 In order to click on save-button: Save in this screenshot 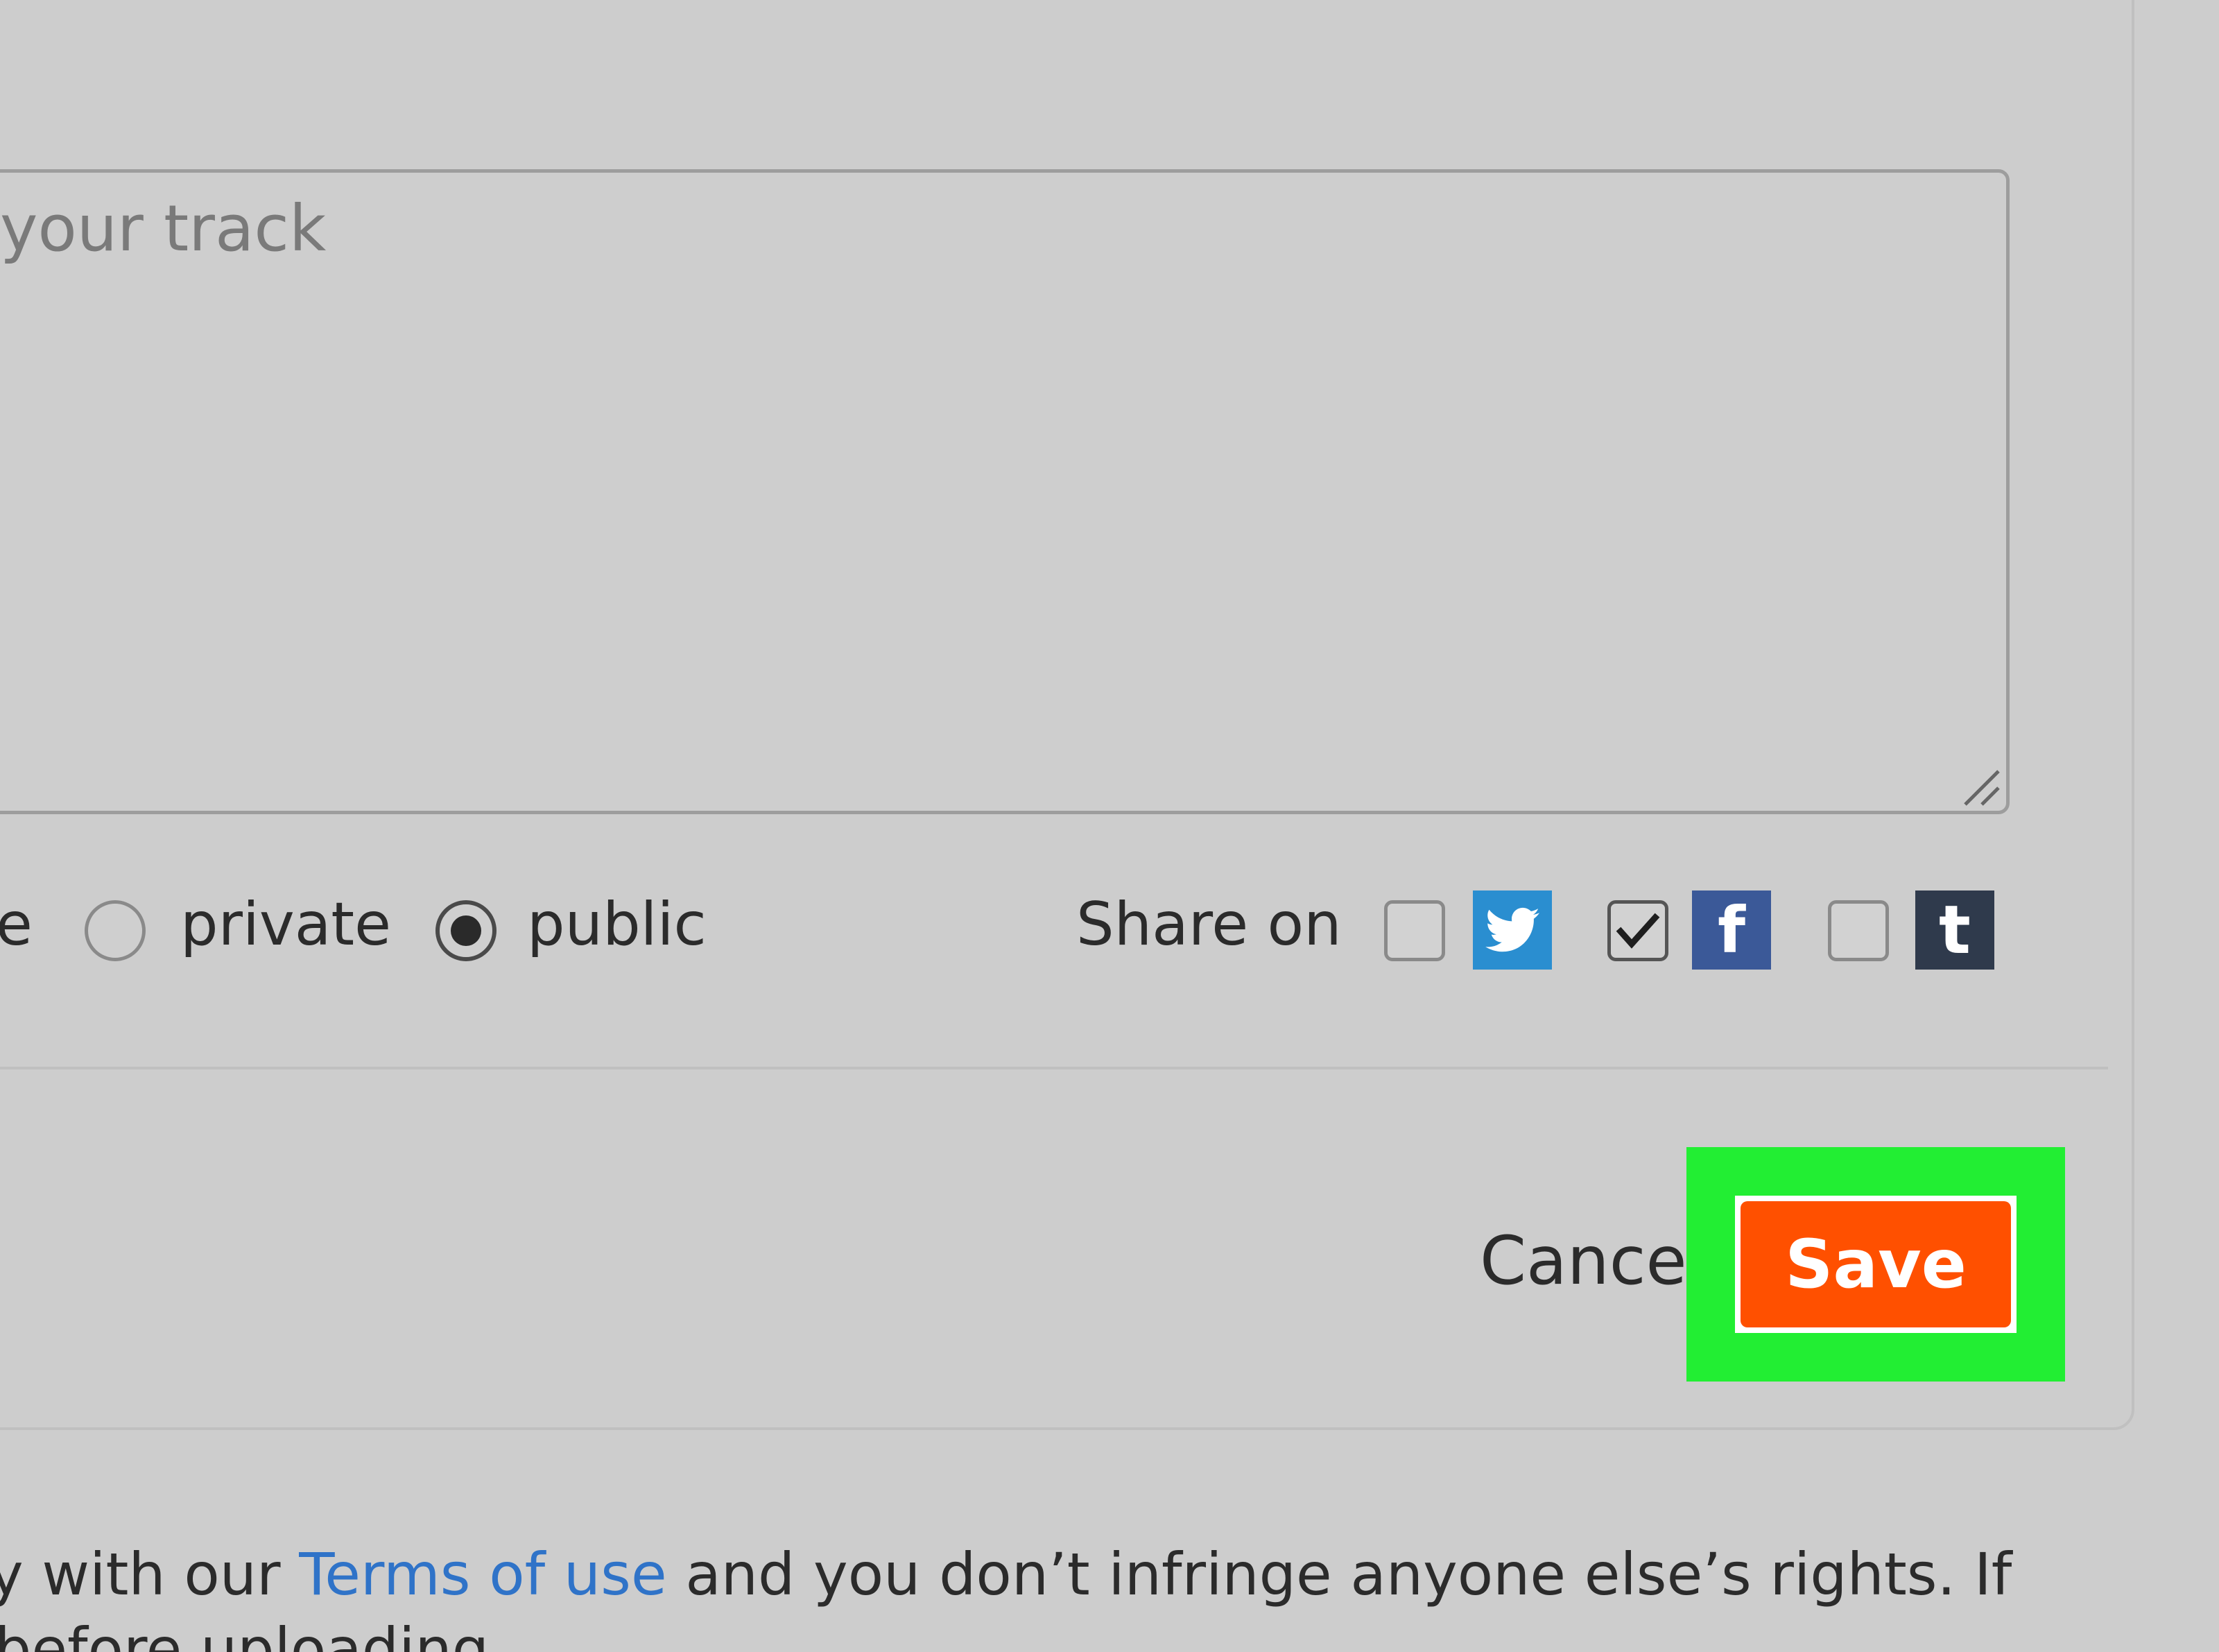, I will do `click(1876, 1264)`.